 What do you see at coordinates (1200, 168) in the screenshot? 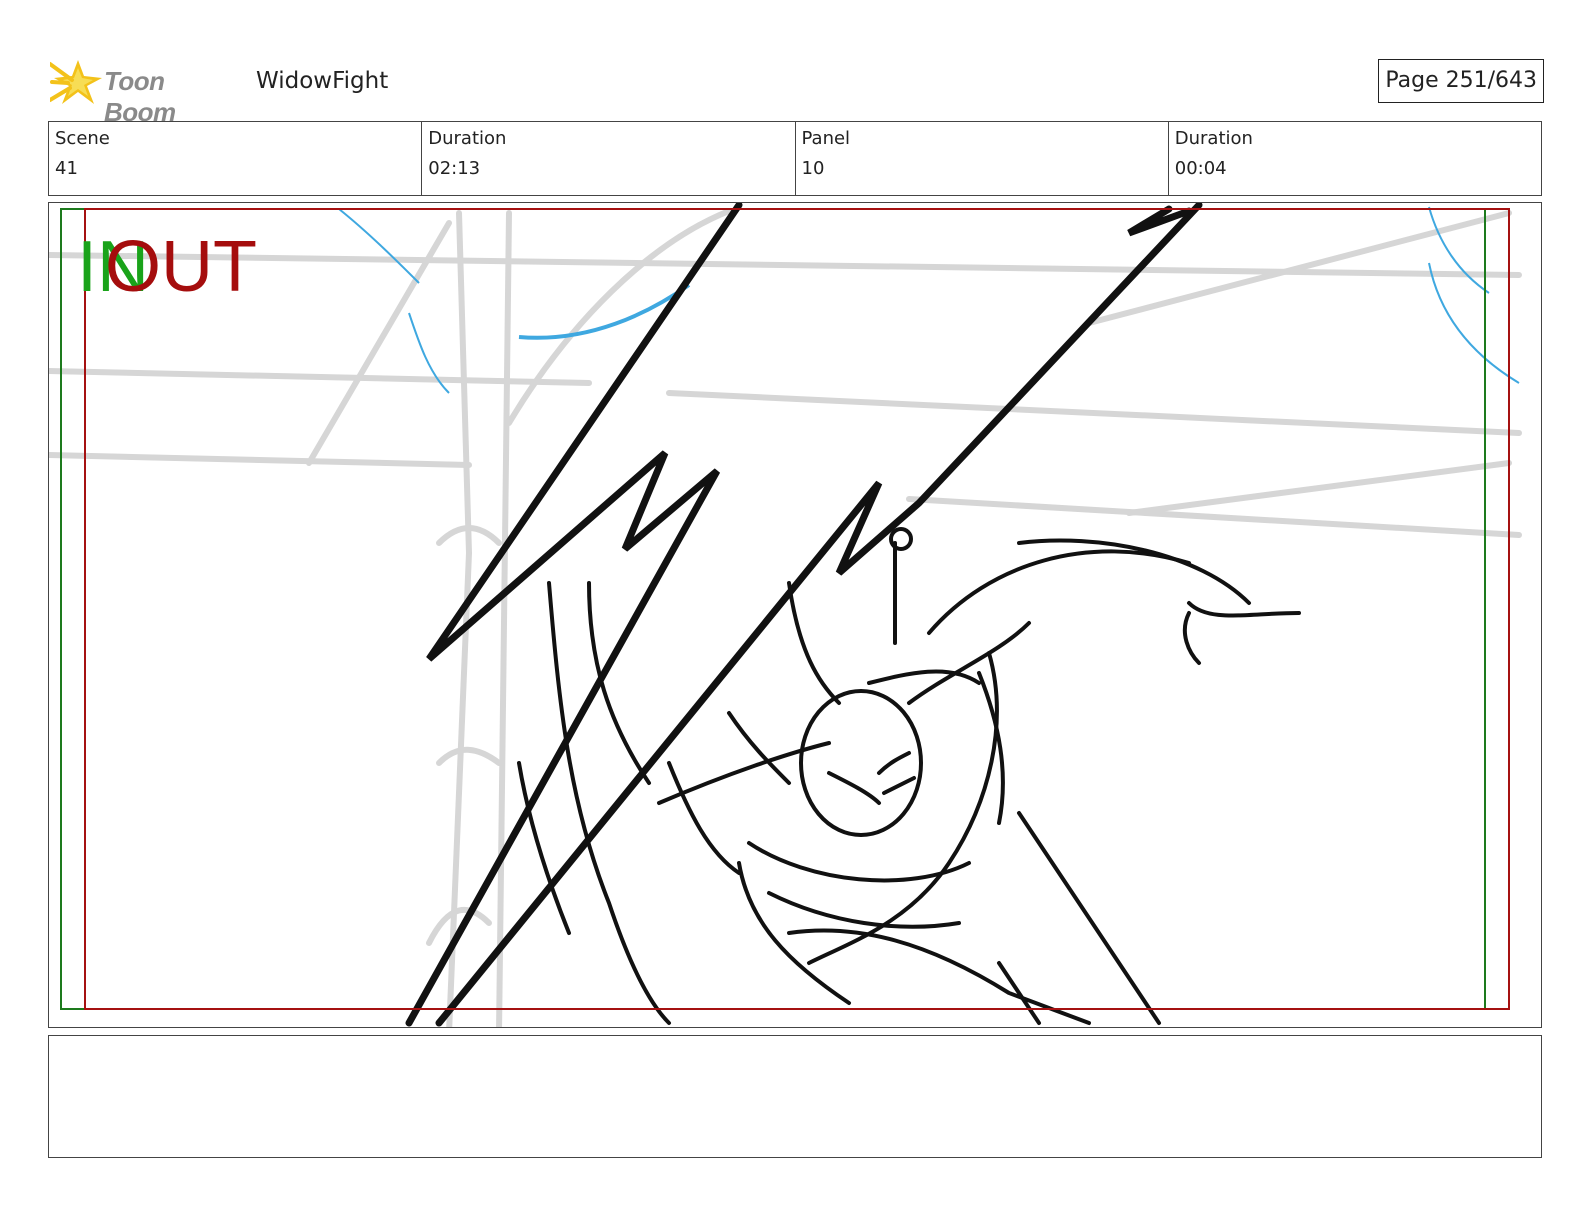
I see `panel-duration-value: 00:04` at bounding box center [1200, 168].